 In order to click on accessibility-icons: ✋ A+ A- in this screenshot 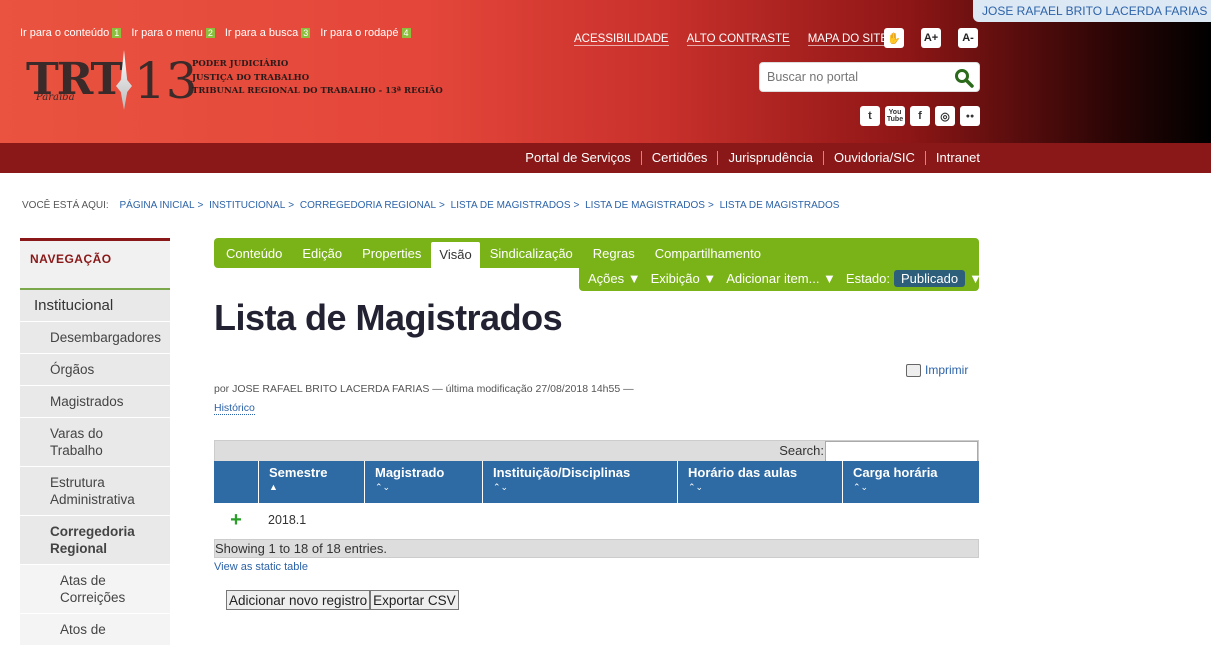, I will do `click(931, 38)`.